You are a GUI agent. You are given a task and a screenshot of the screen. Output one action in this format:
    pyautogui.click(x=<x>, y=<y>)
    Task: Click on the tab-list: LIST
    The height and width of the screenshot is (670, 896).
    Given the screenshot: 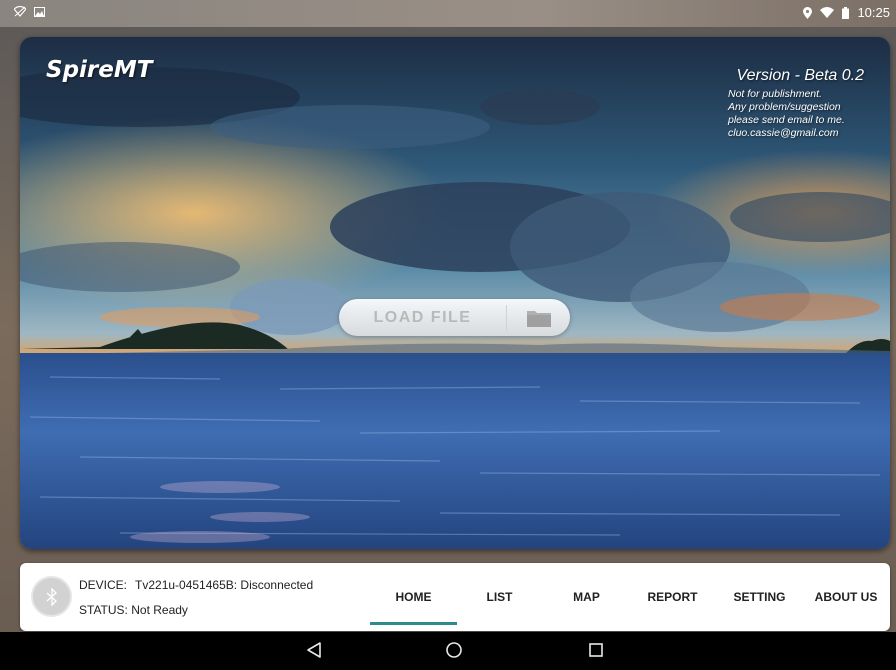 What is the action you would take?
    pyautogui.click(x=499, y=597)
    